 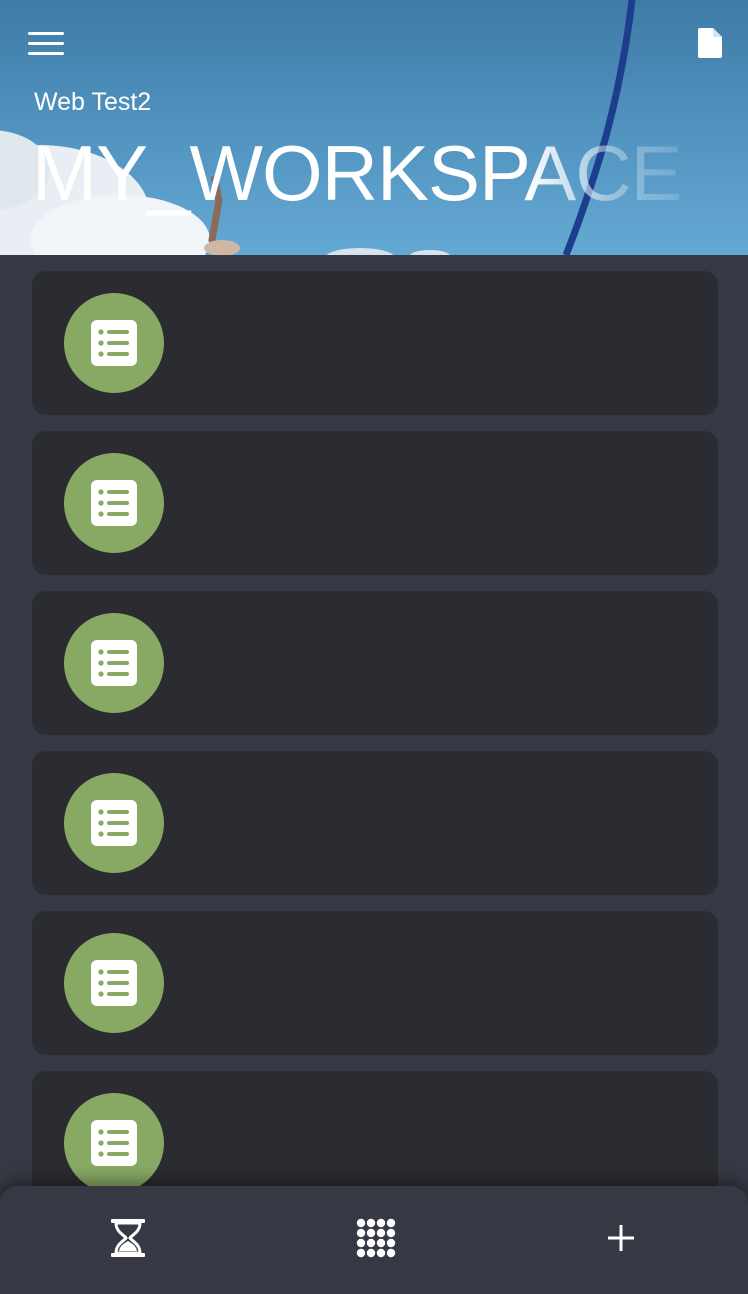 What do you see at coordinates (46, 43) in the screenshot?
I see `menu-button` at bounding box center [46, 43].